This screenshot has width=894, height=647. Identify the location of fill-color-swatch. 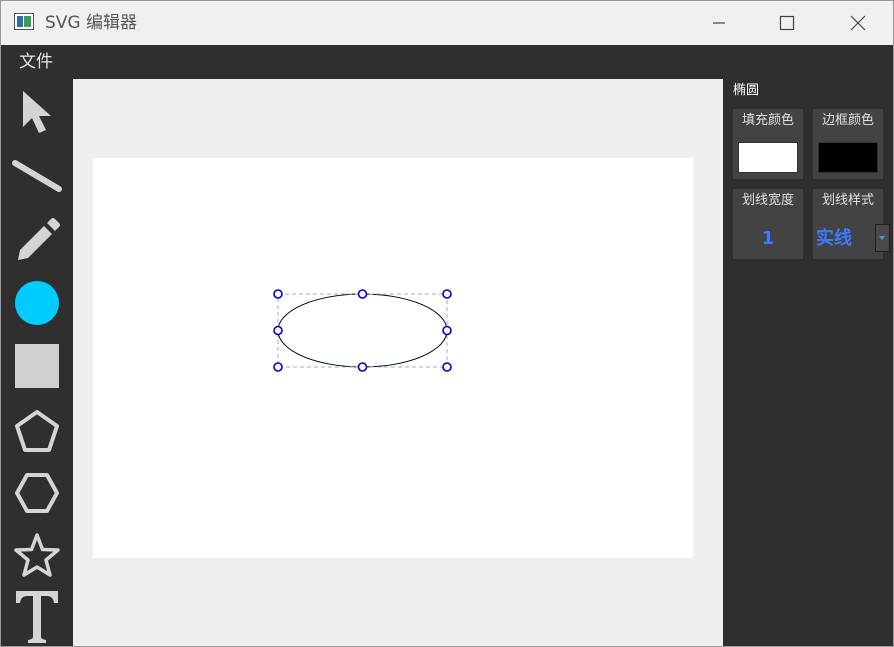
(768, 157).